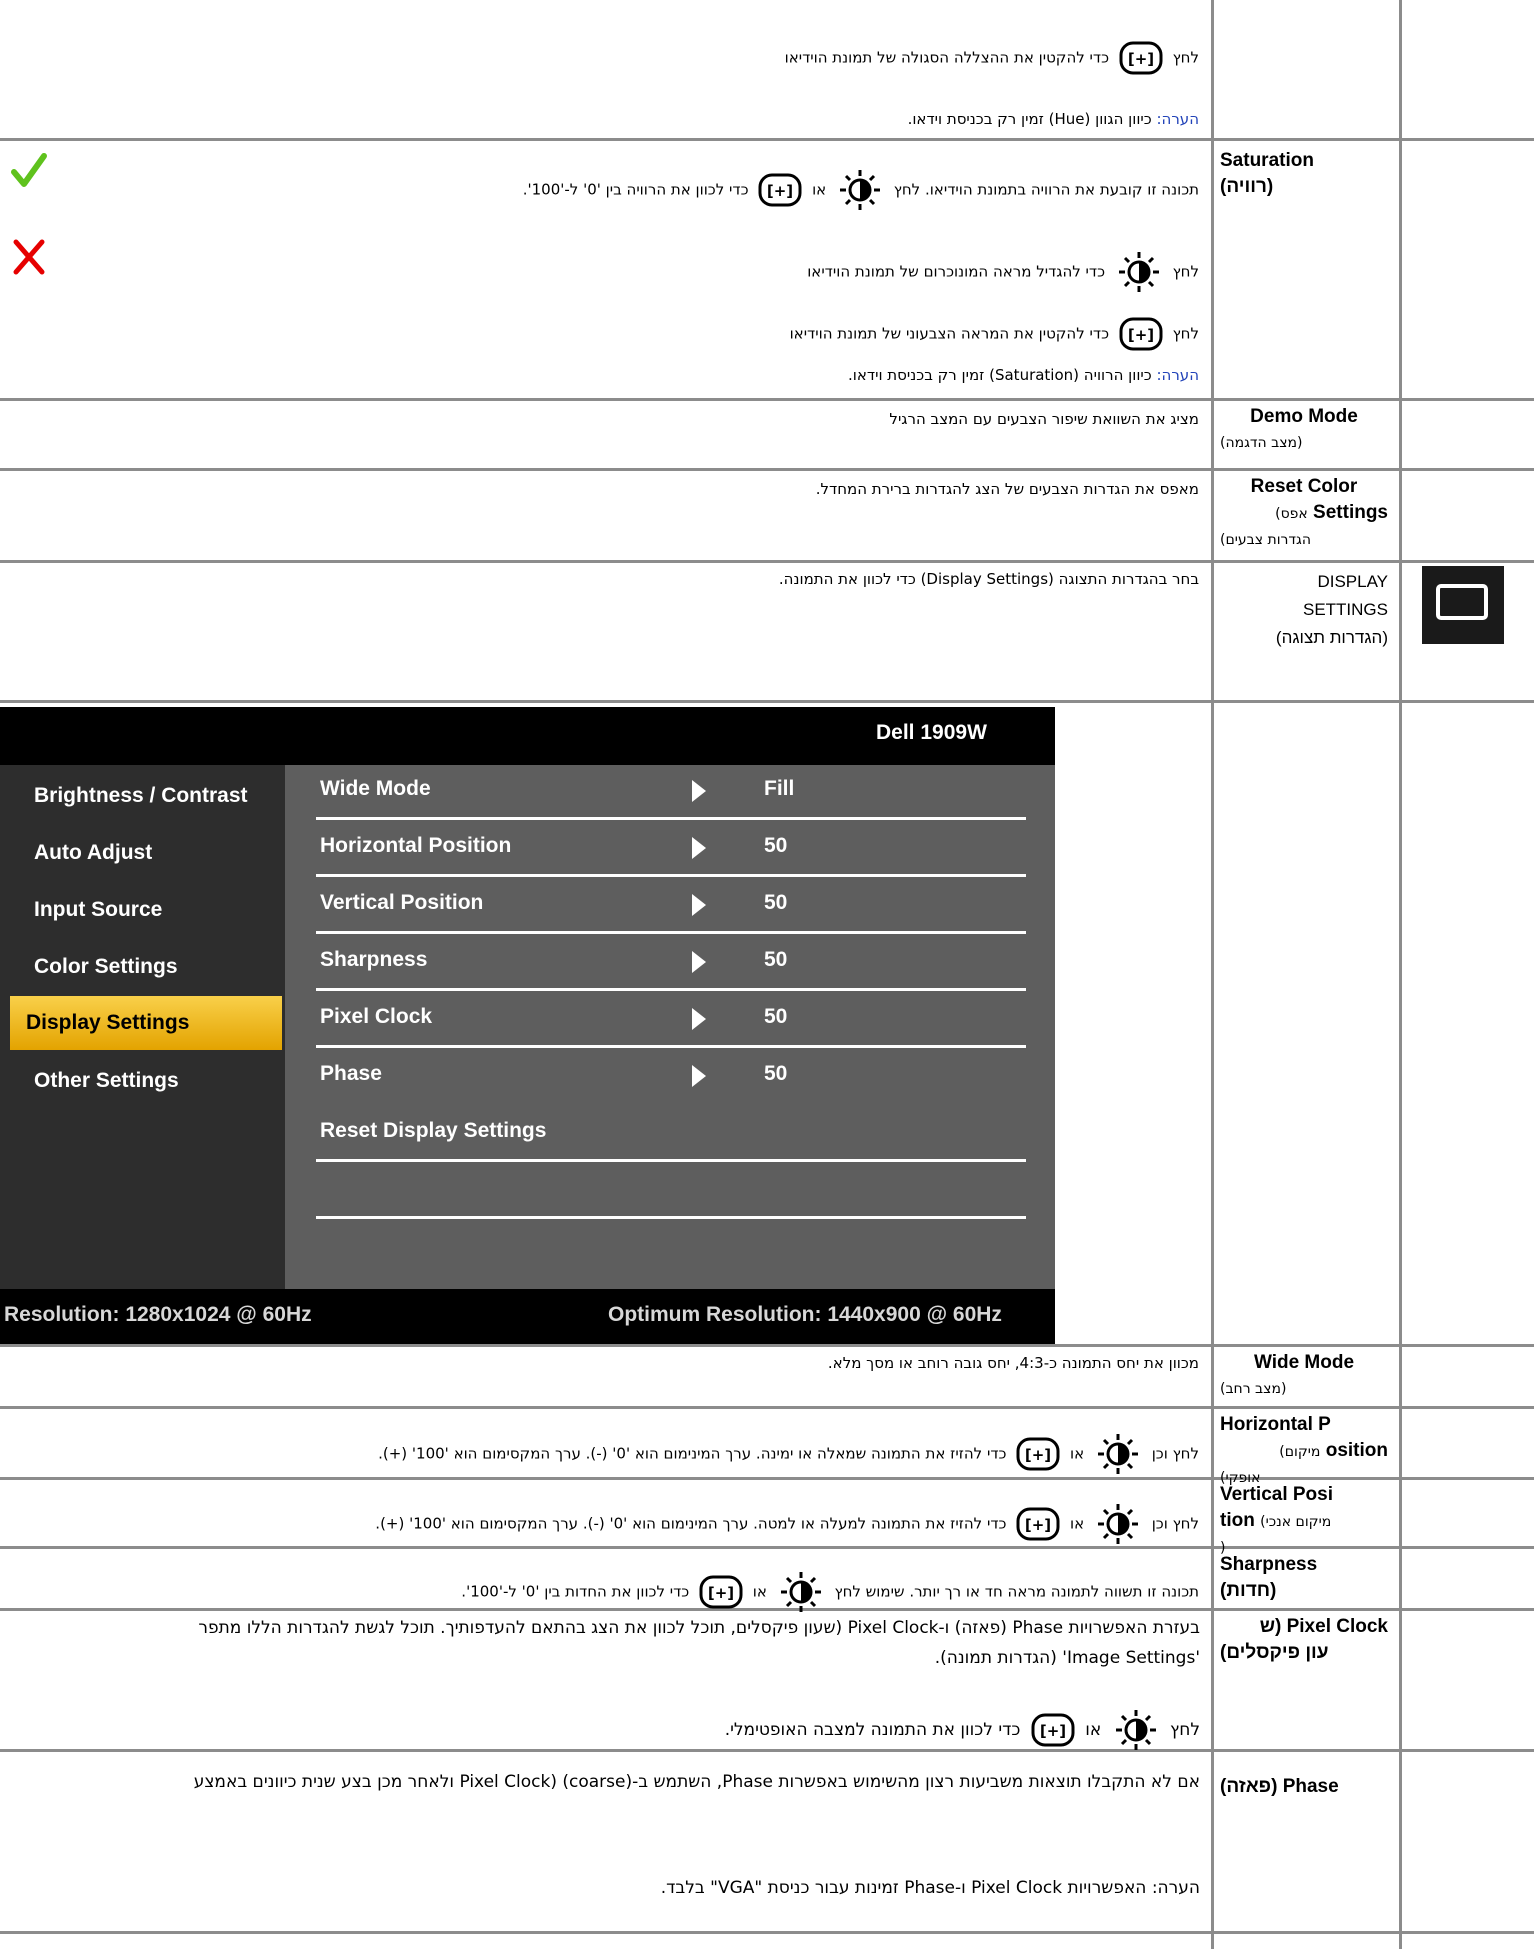  I want to click on osd-row-sharpness: Sharpness 50, so click(671, 963).